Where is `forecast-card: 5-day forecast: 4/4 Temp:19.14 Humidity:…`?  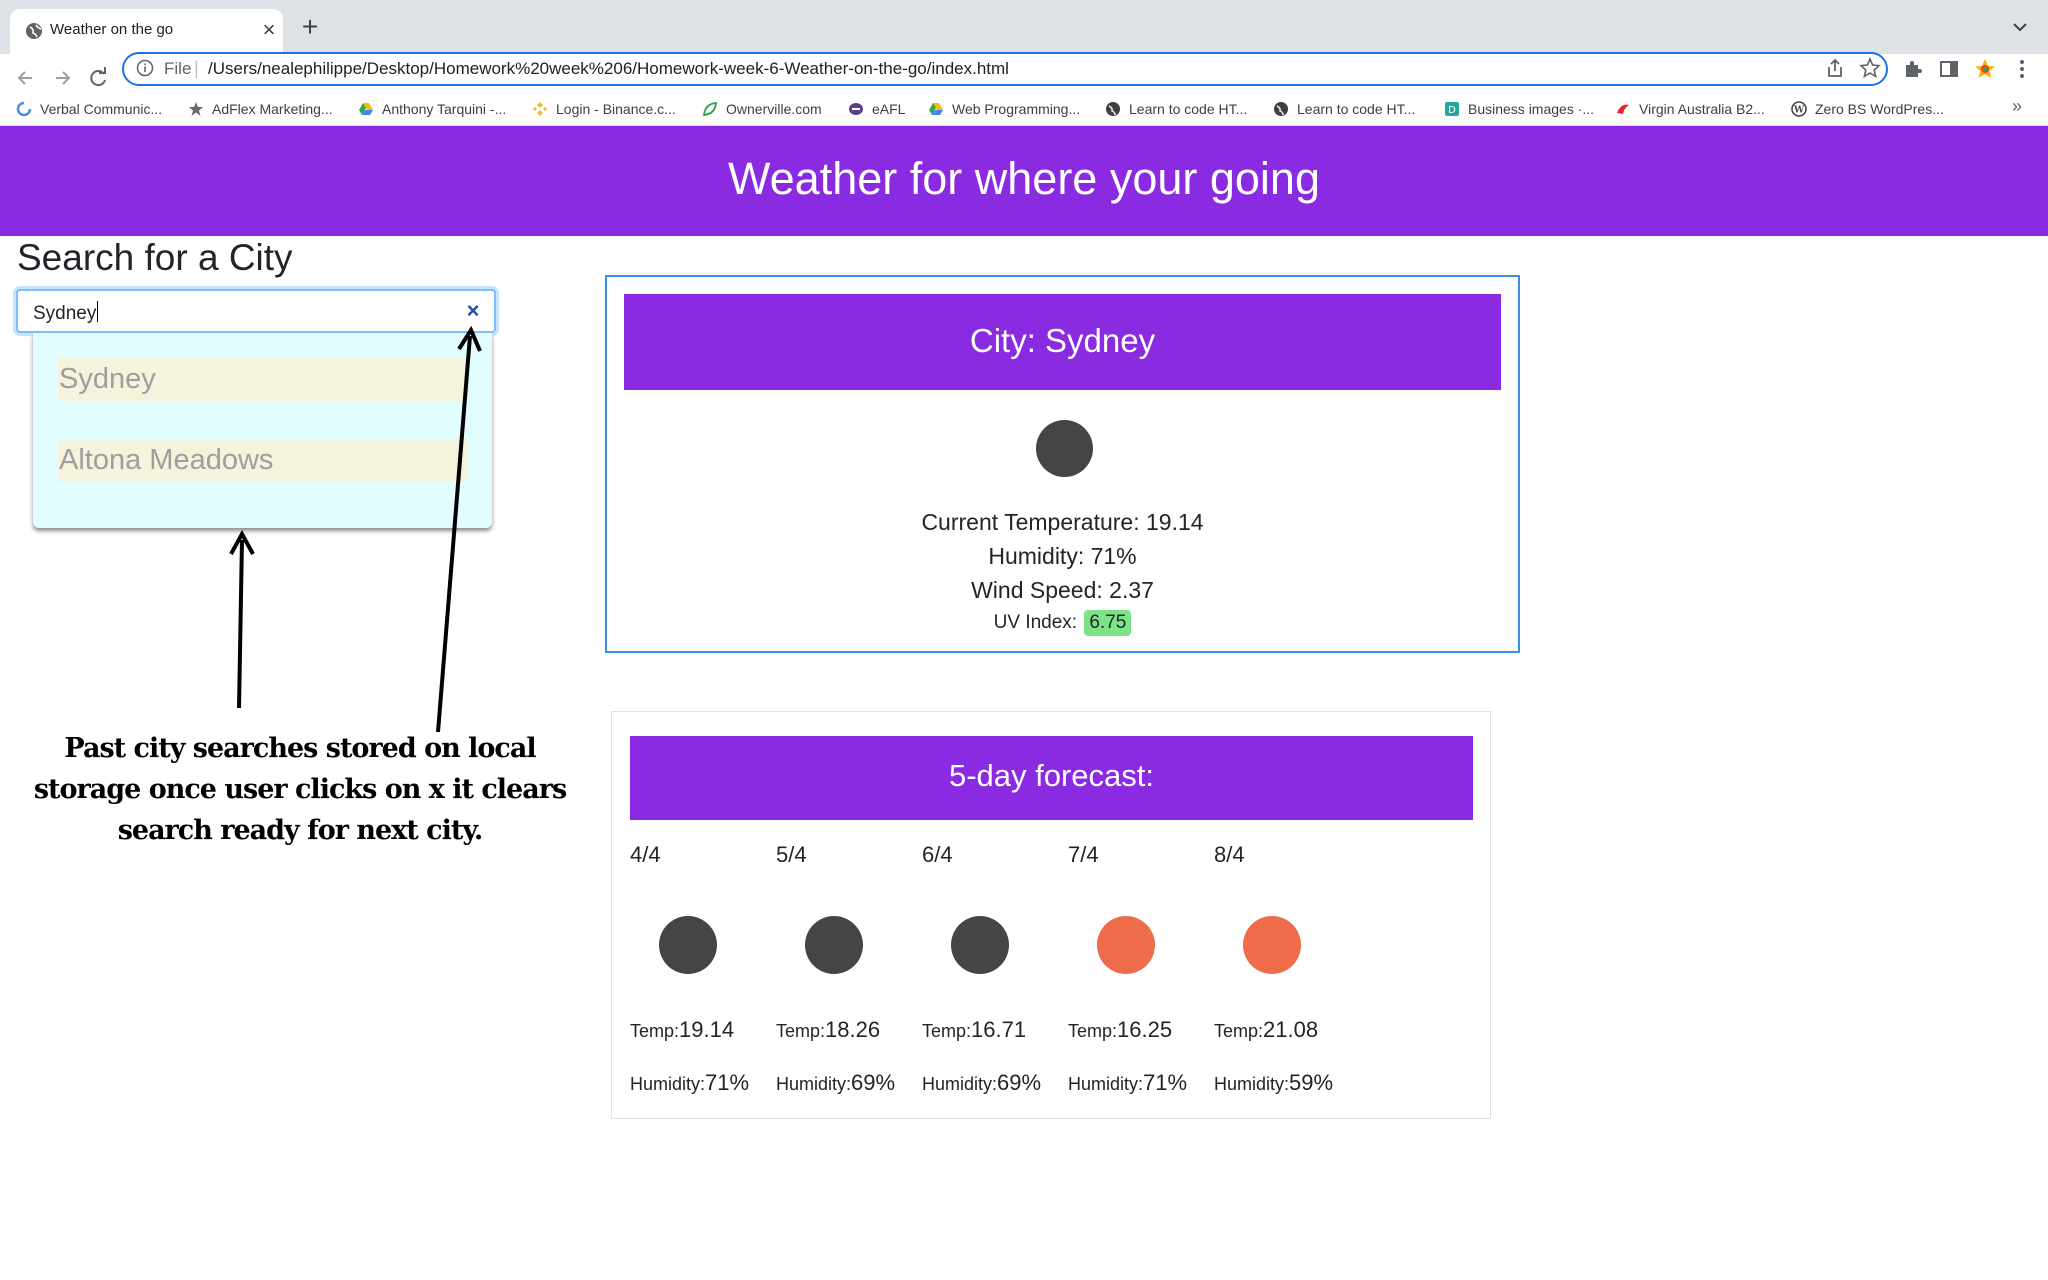
forecast-card: 5-day forecast: 4/4 Temp:19.14 Humidity:… is located at coordinates (1051, 915).